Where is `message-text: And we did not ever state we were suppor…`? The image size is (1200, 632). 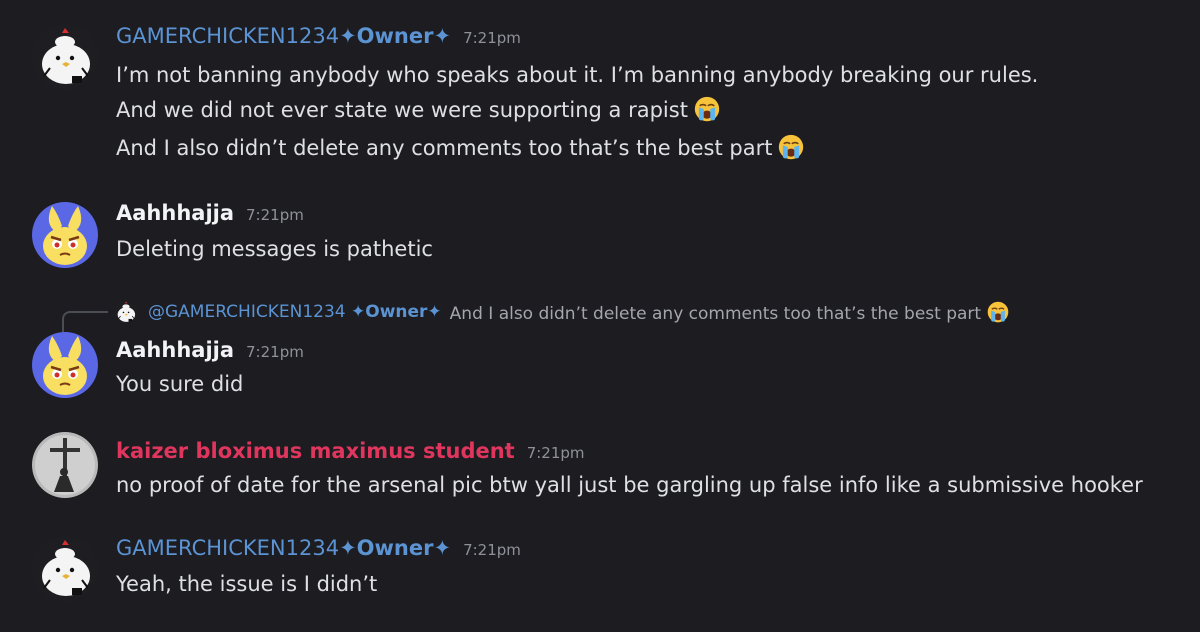
message-text: And we did not ever state we were suppor… is located at coordinates (418, 110).